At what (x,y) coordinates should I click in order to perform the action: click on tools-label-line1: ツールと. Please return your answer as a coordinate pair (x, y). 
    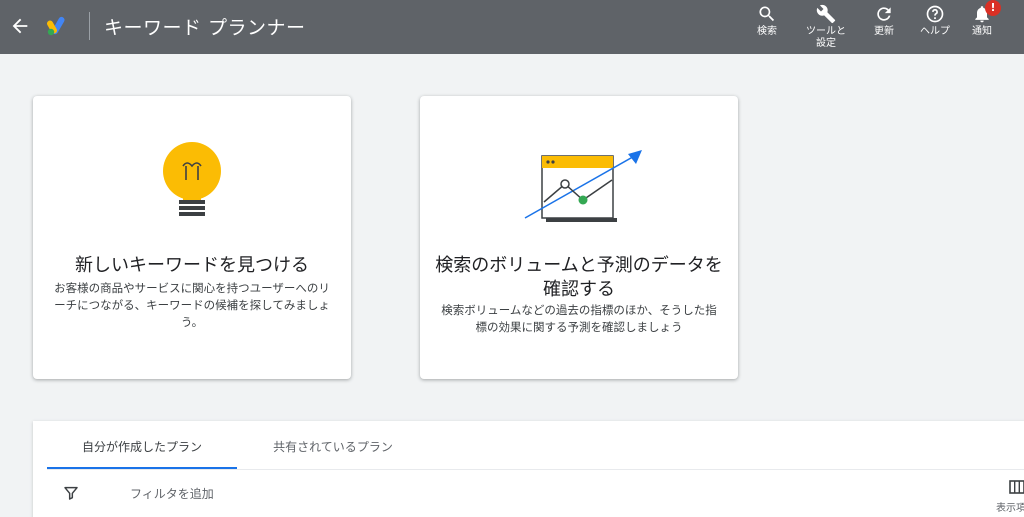
    Looking at the image, I should click on (826, 31).